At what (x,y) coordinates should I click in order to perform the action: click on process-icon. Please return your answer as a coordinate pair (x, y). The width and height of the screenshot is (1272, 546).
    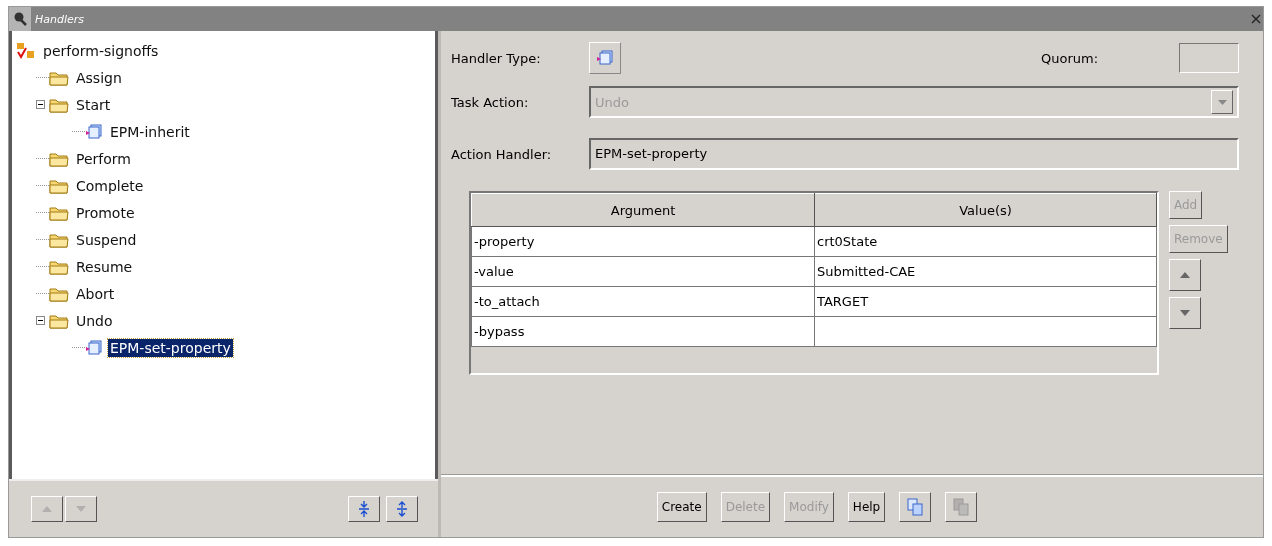
    Looking at the image, I should click on (26, 50).